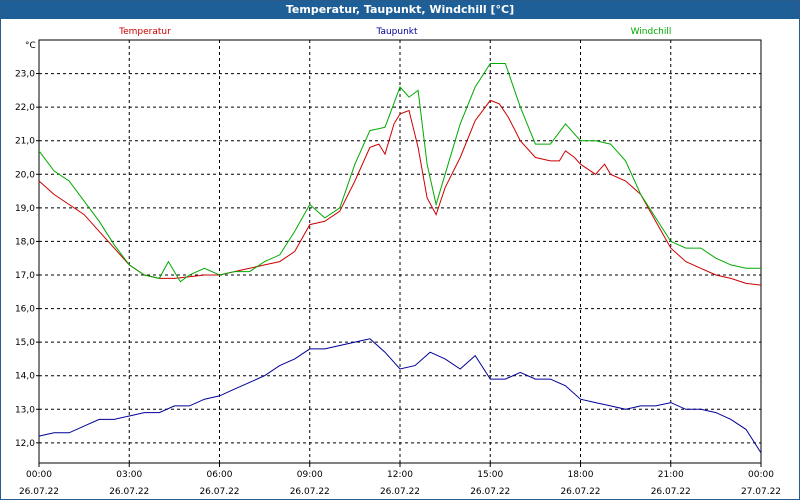 The height and width of the screenshot is (500, 800). Describe the element at coordinates (144, 32) in the screenshot. I see `legend-temperatur: Temperatur` at that location.